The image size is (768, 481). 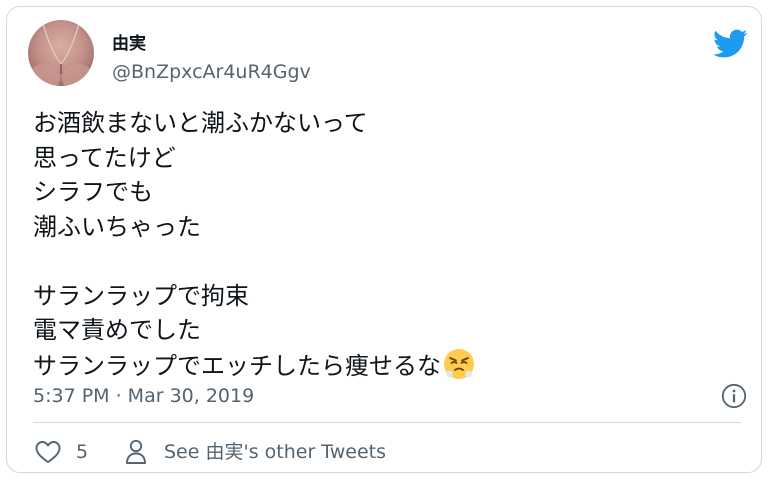 I want to click on face-with-steam-from-nose-icon, so click(x=459, y=363).